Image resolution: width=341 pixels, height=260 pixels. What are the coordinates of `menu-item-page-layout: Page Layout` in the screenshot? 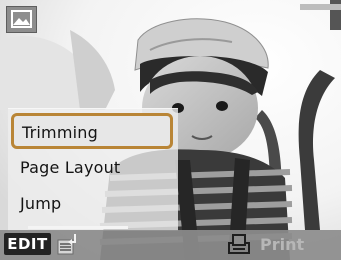 It's located at (70, 168).